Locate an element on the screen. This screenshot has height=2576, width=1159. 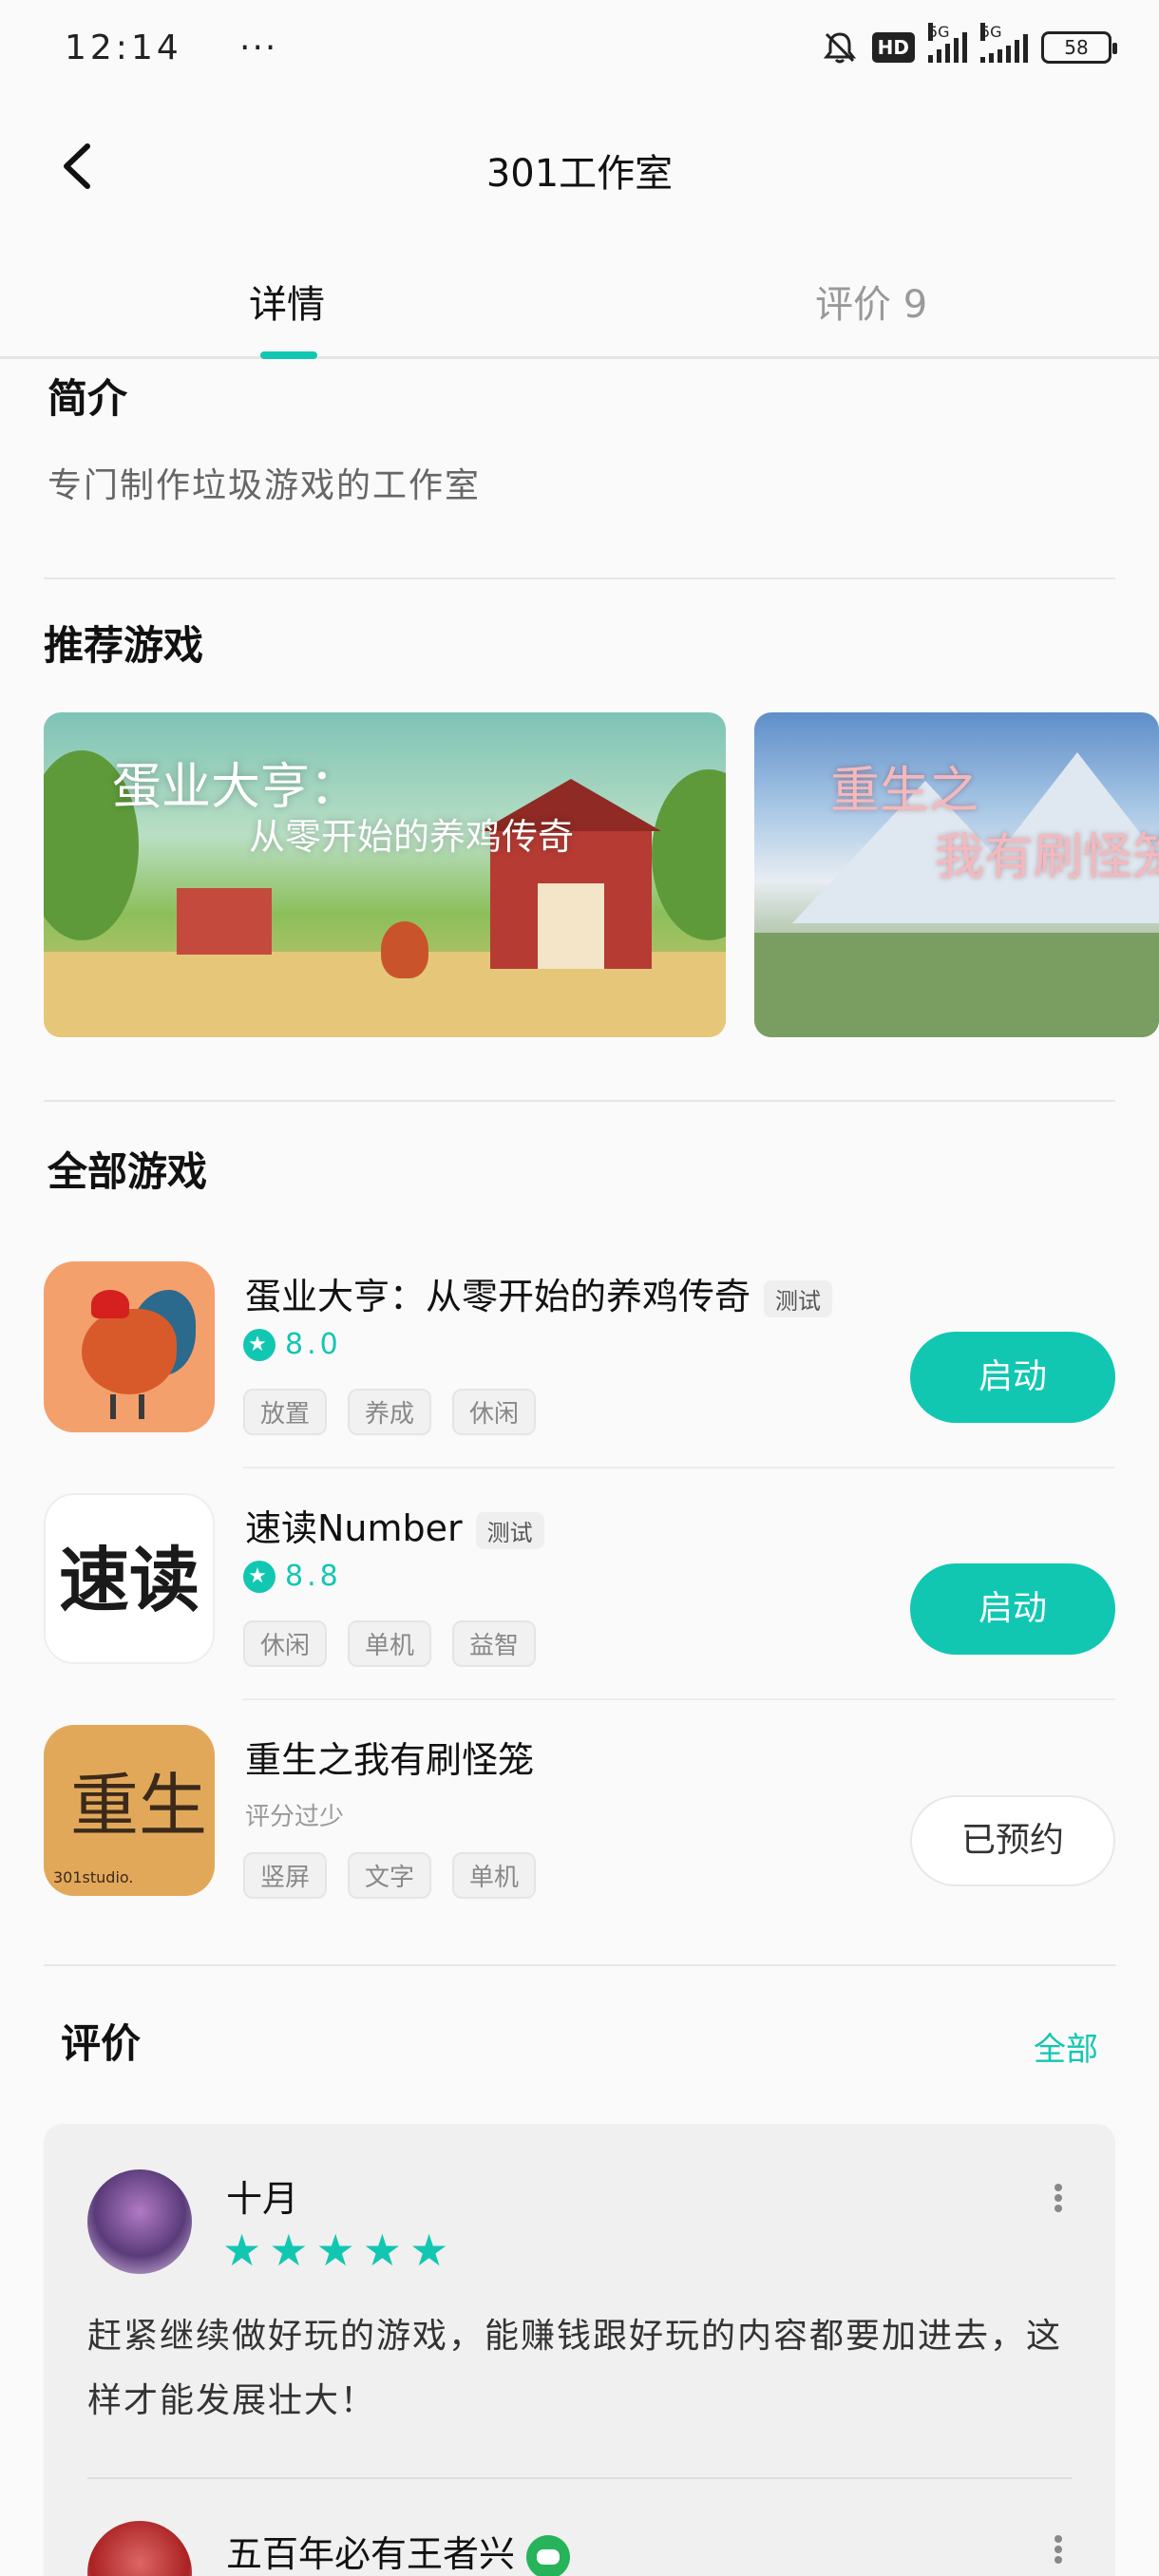
app-header: 301工作室 is located at coordinates (579, 166).